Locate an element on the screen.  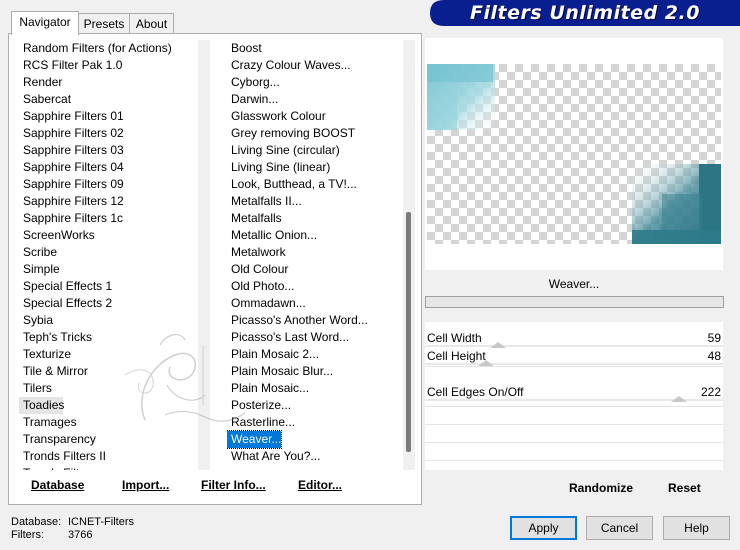
filter-item: Old Colour is located at coordinates (313, 269).